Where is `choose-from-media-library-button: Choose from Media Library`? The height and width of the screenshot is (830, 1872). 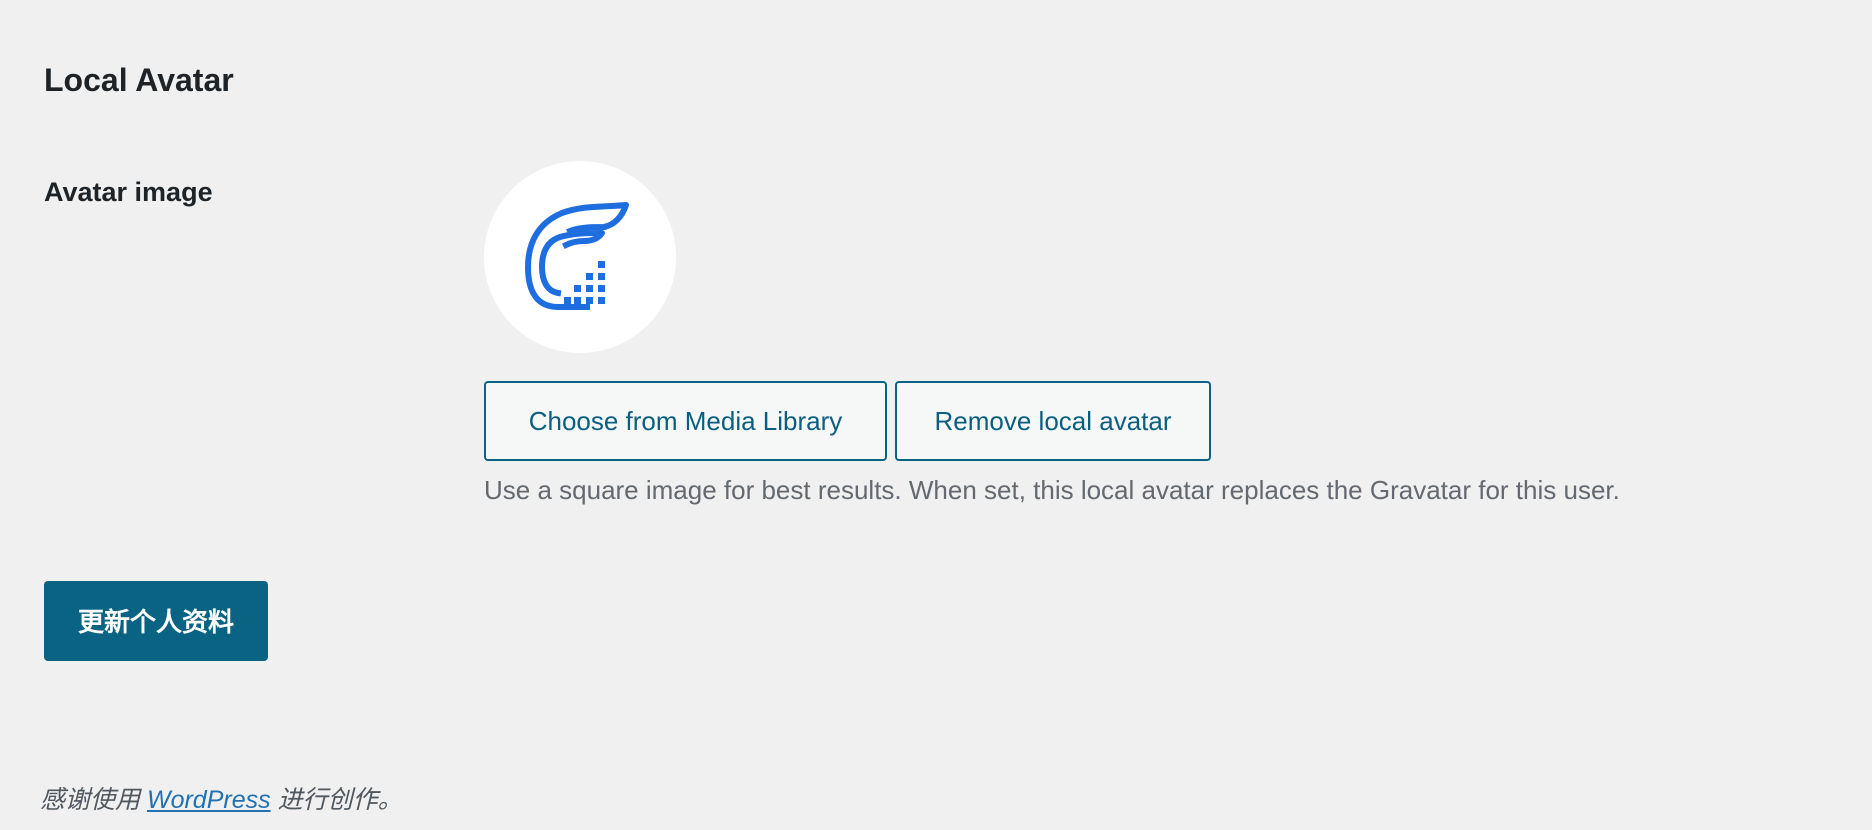
choose-from-media-library-button: Choose from Media Library is located at coordinates (685, 421).